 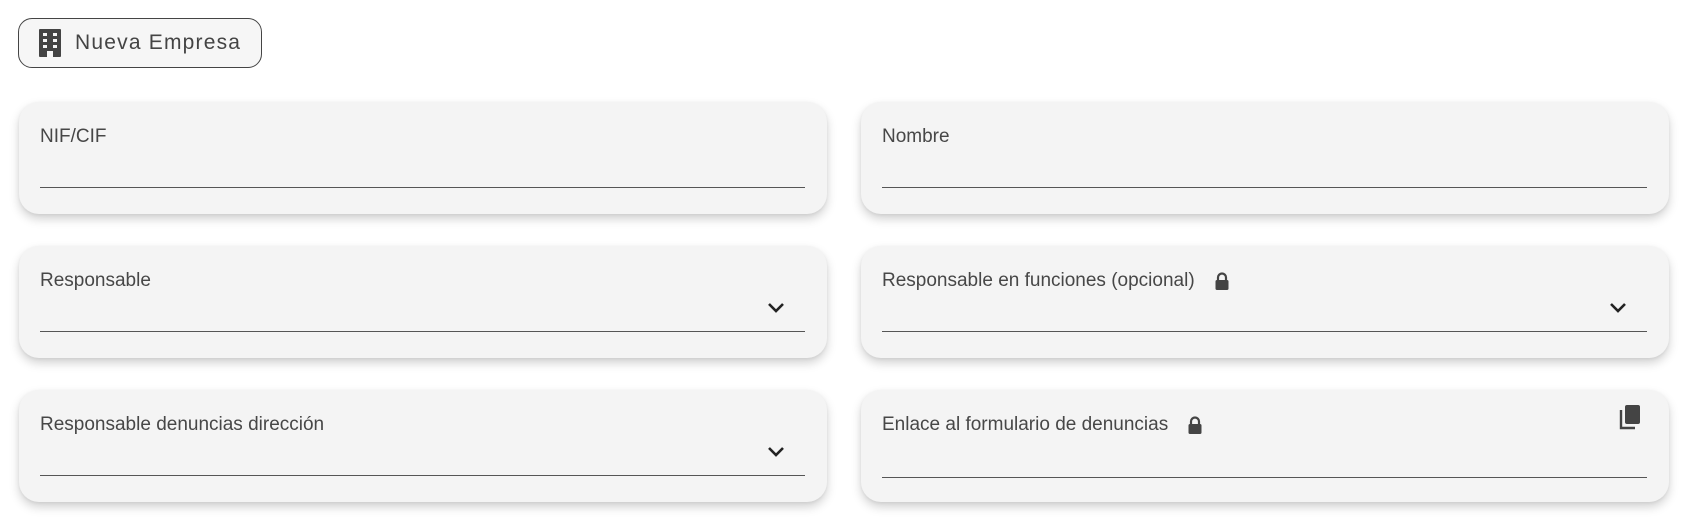 I want to click on responsable-field-card: Responsable, so click(x=423, y=302).